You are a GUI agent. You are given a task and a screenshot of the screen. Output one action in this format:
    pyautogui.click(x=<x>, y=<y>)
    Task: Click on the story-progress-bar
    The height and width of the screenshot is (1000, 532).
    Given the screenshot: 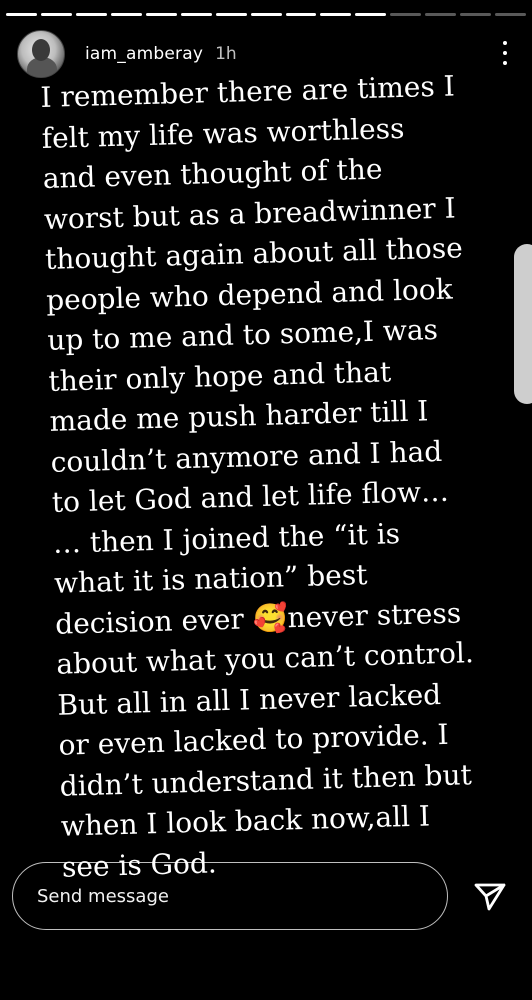 What is the action you would take?
    pyautogui.click(x=266, y=14)
    